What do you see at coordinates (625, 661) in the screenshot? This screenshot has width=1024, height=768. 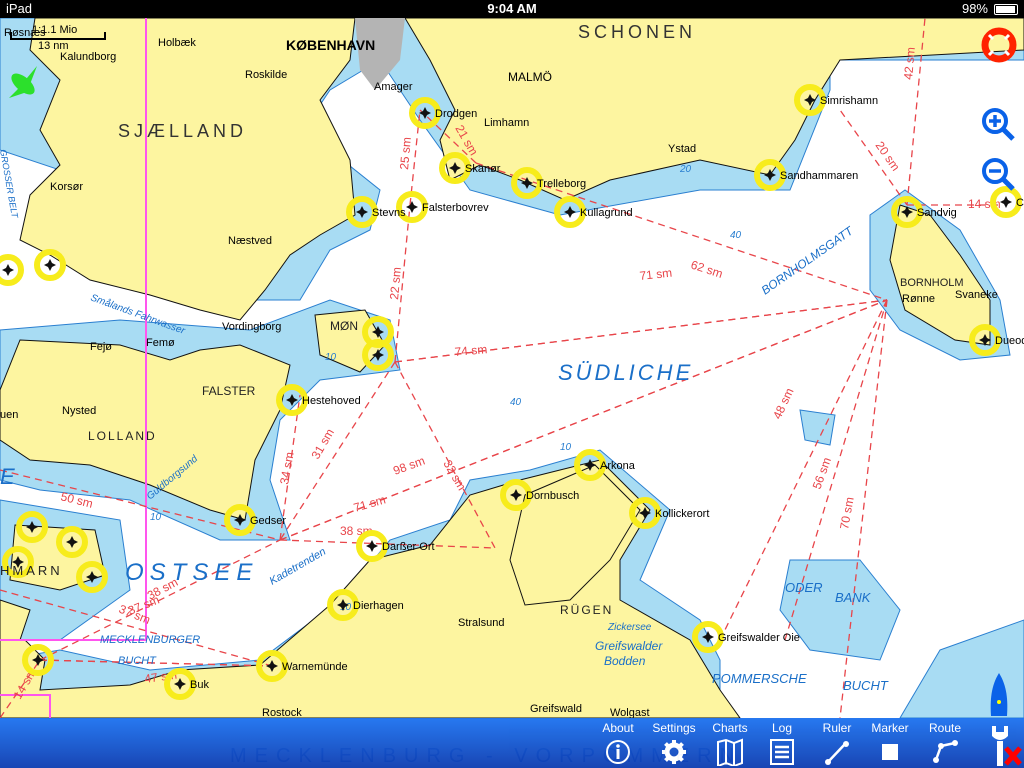 I see `sea-label: Bodden` at bounding box center [625, 661].